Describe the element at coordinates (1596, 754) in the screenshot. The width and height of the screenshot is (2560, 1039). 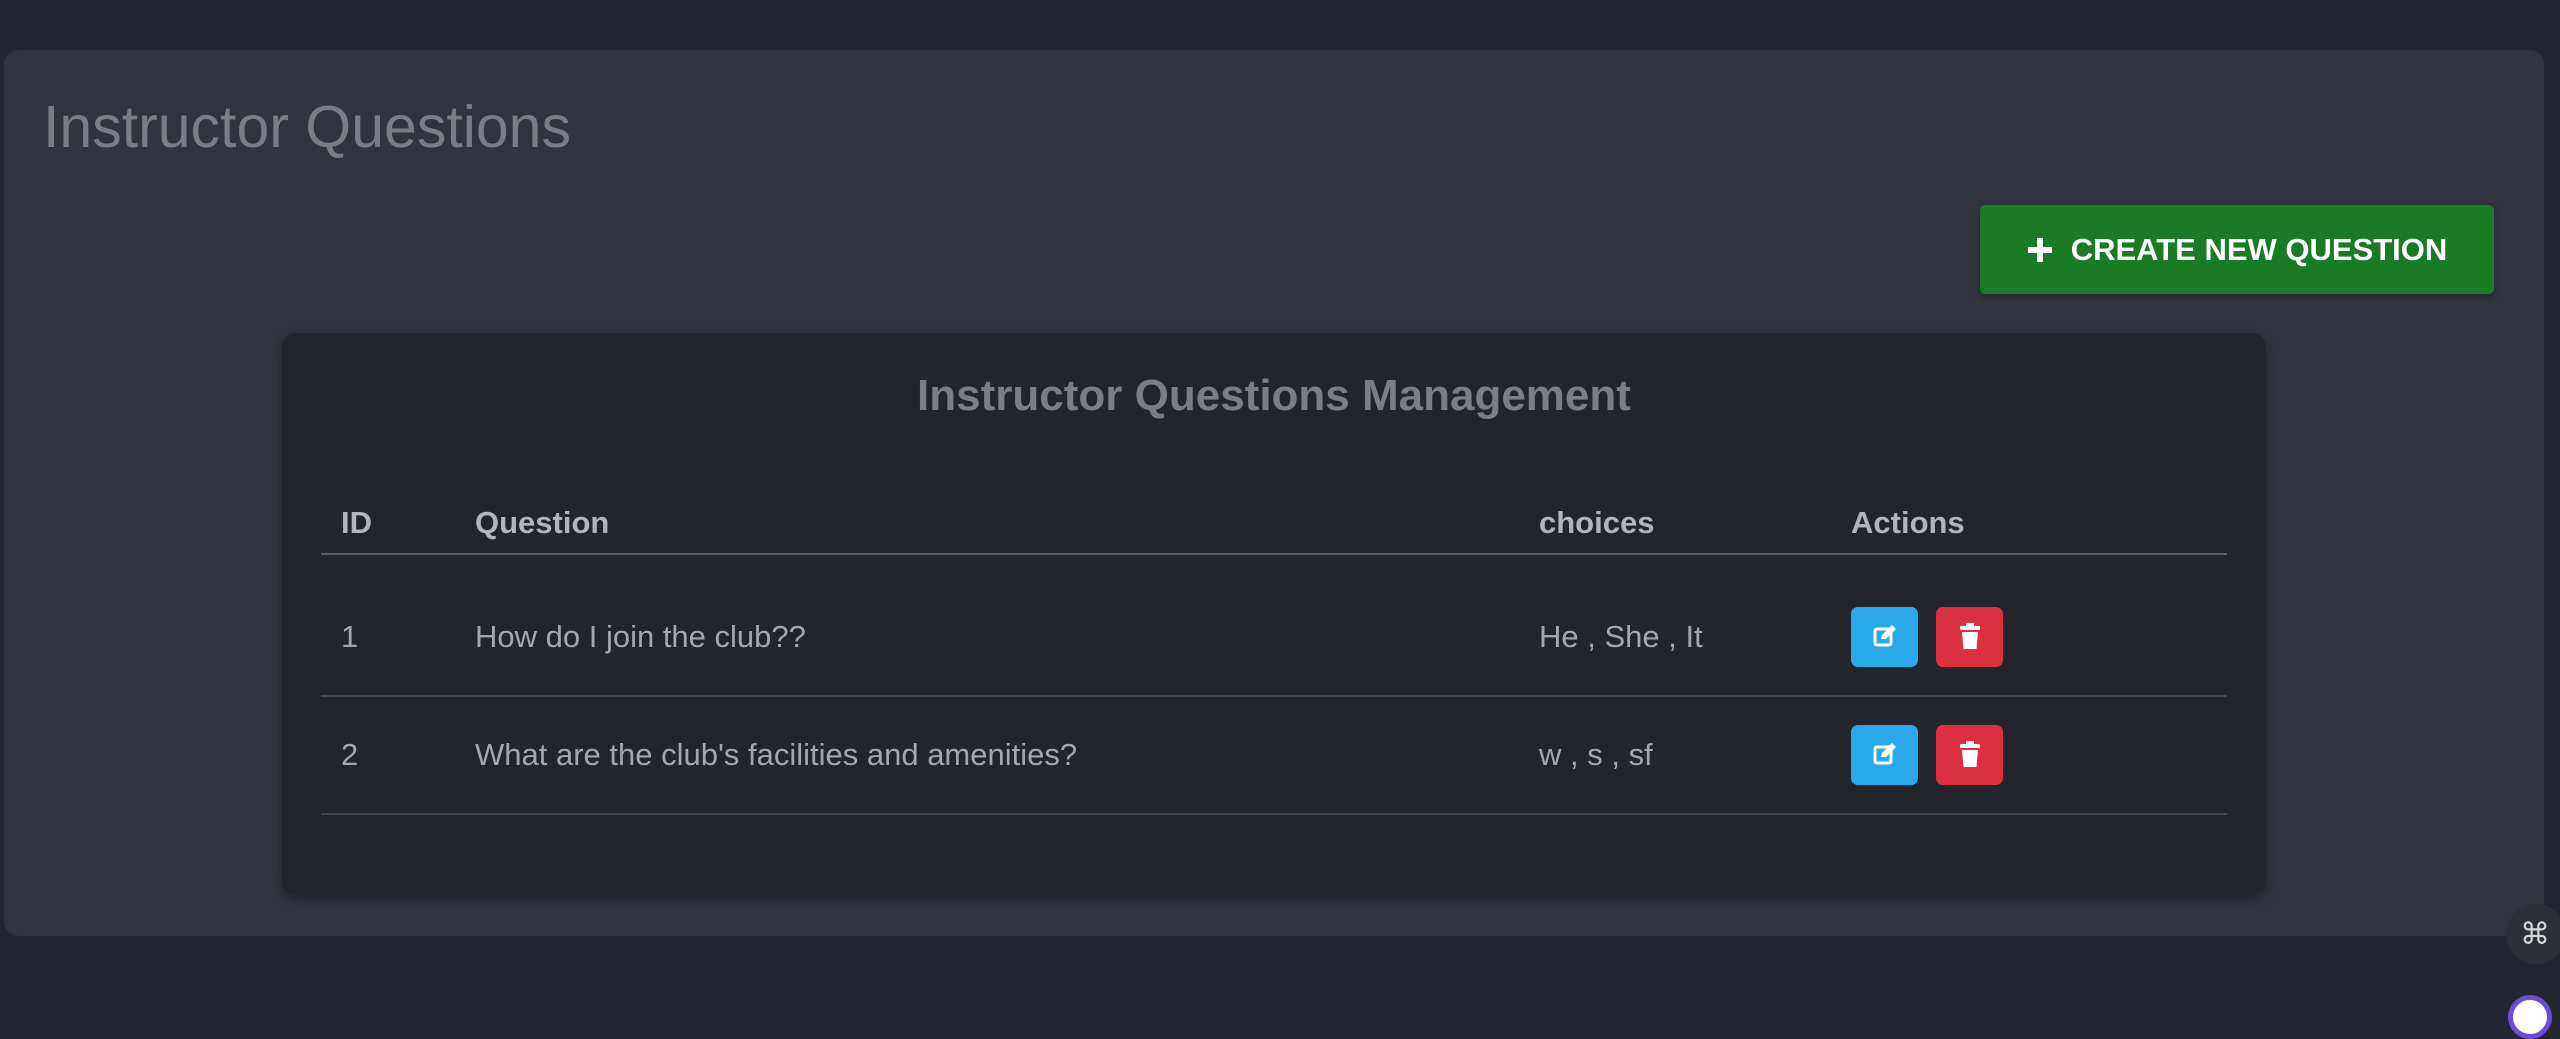
I see `row-choices: w , s , sf` at that location.